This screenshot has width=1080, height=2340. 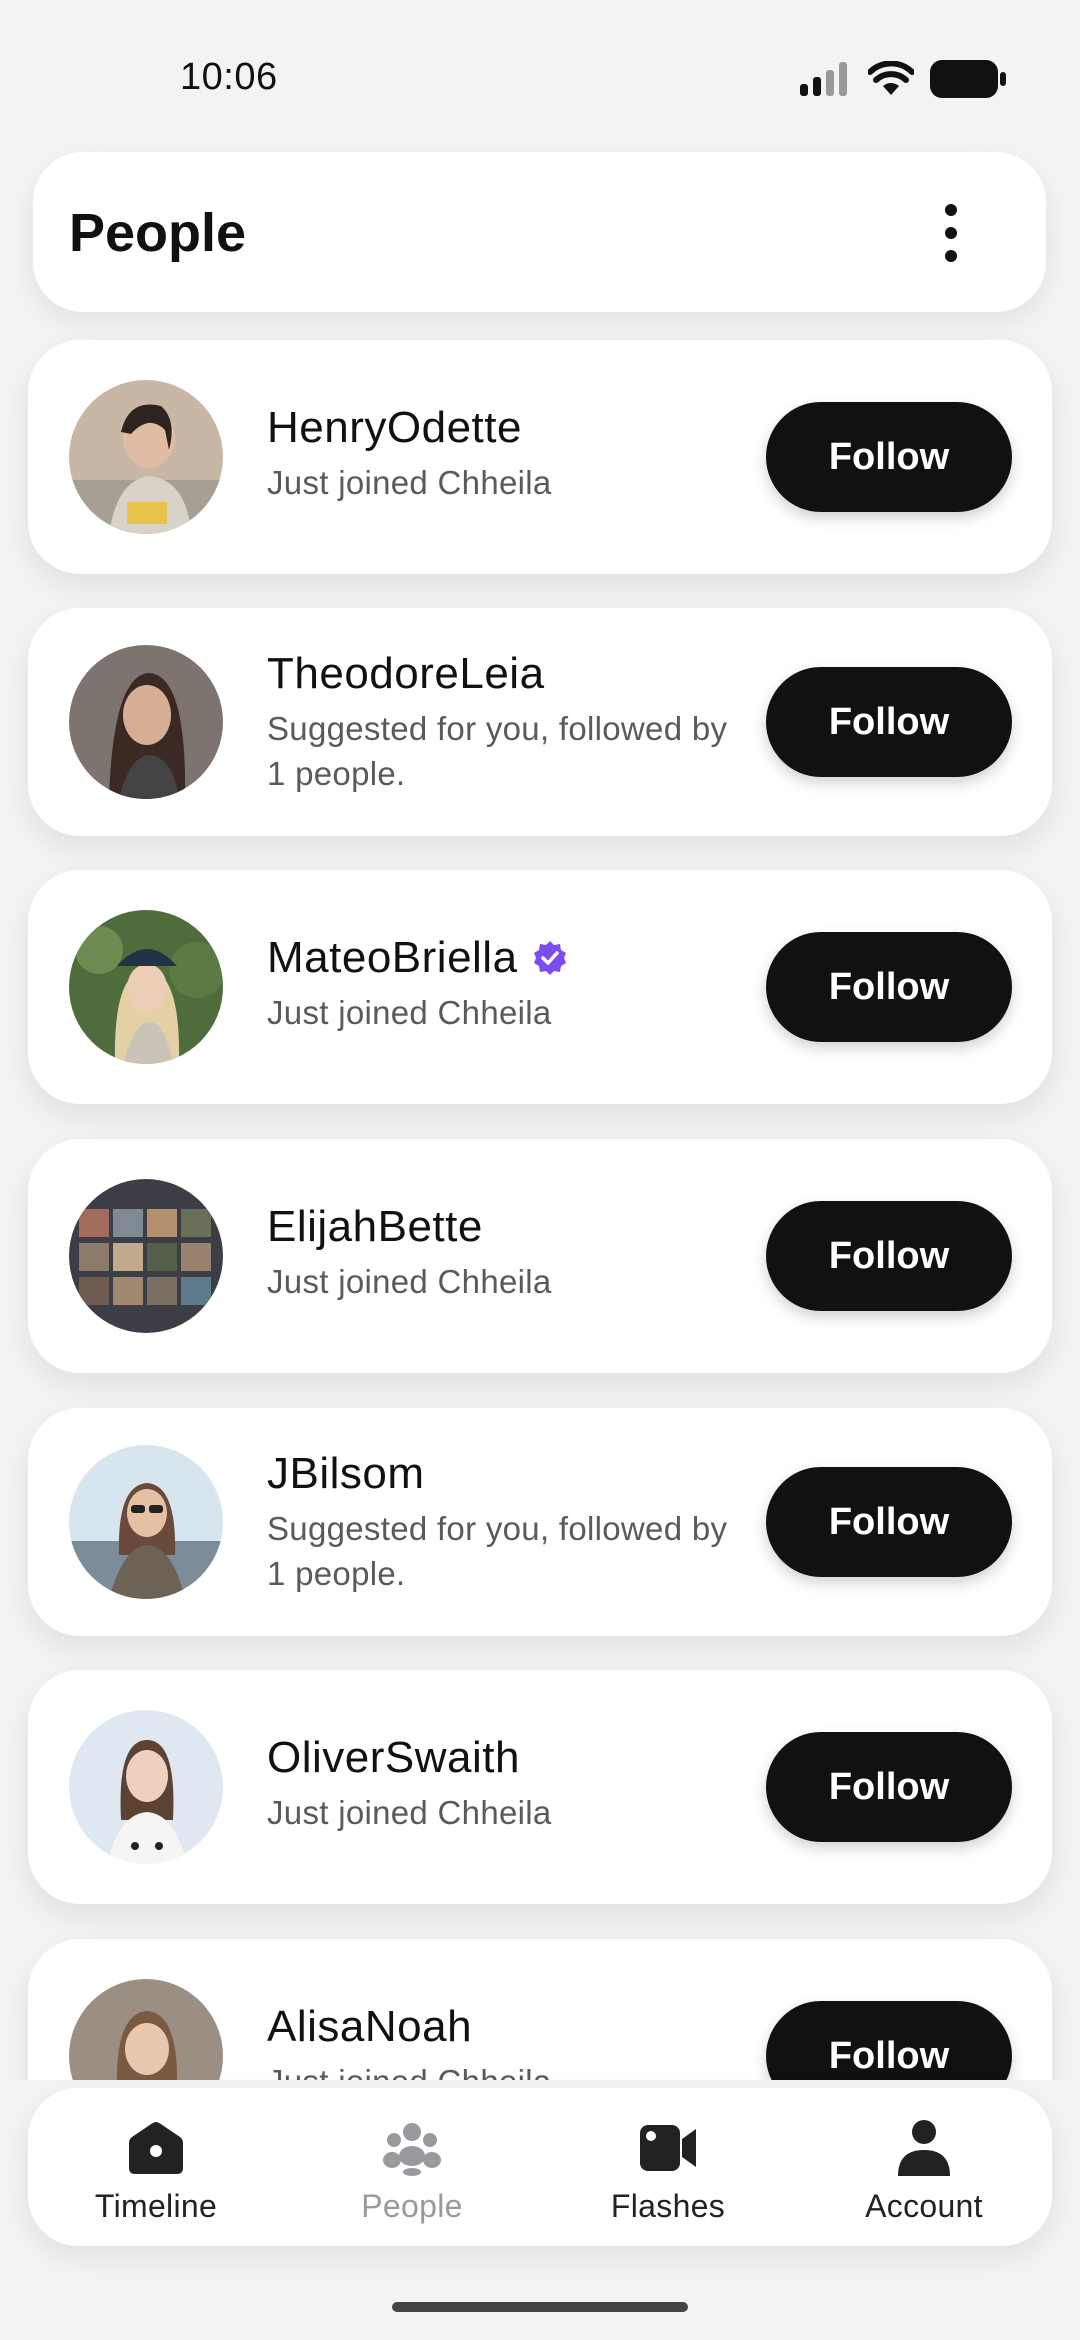 I want to click on account-icon, so click(x=924, y=2148).